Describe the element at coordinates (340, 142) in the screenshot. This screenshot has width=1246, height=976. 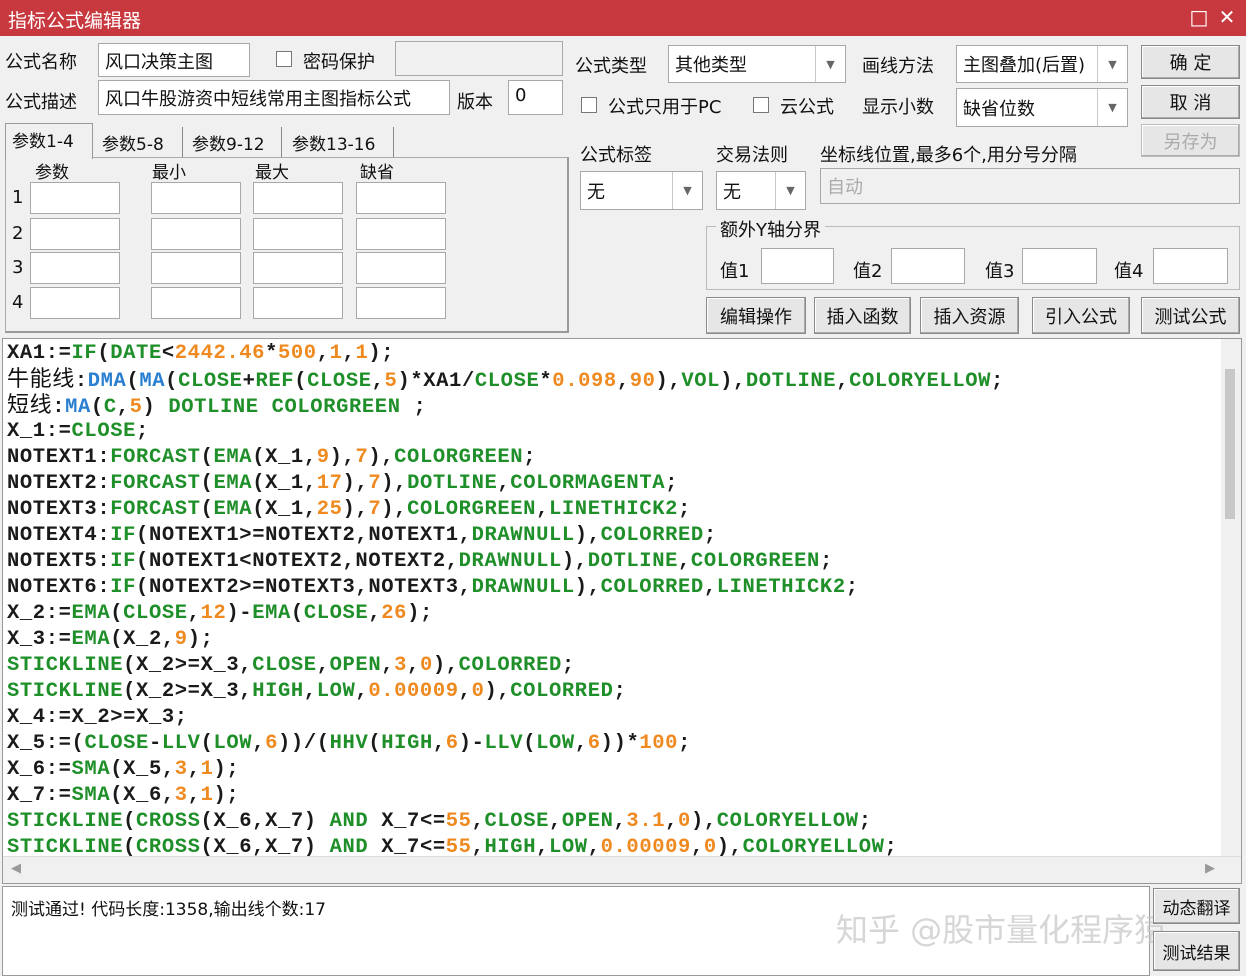
I see `tab-params-13-16: 参数13-16` at that location.